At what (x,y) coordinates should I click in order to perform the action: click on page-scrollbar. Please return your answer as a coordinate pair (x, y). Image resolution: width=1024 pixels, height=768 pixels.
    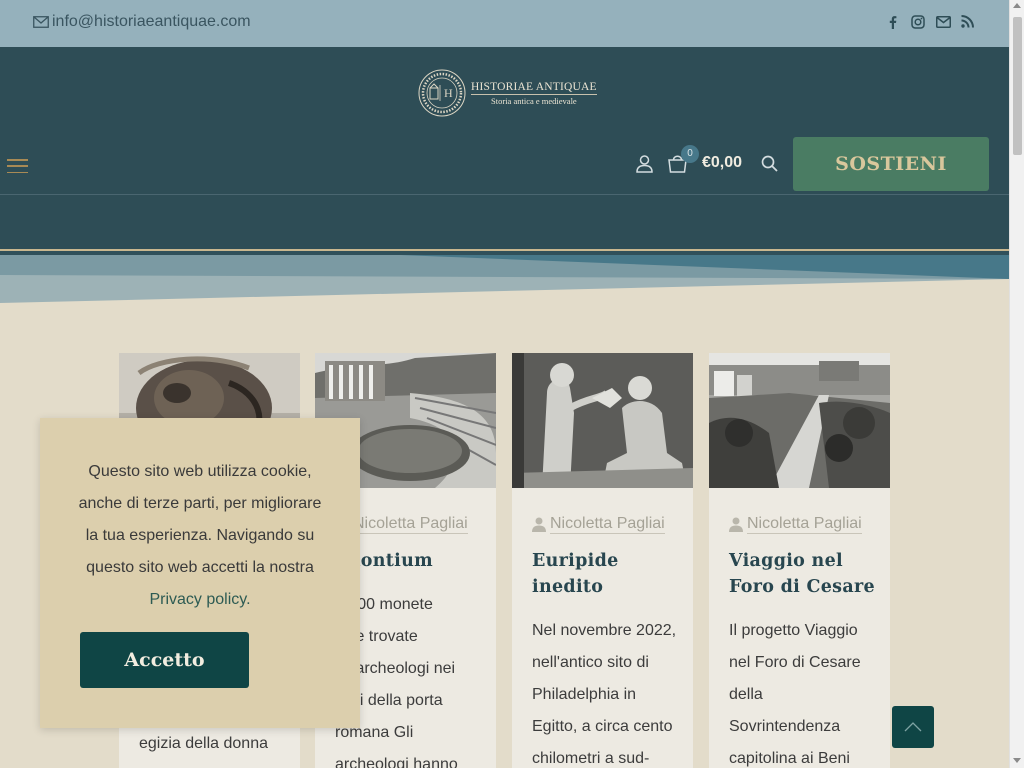
    Looking at the image, I should click on (1016, 384).